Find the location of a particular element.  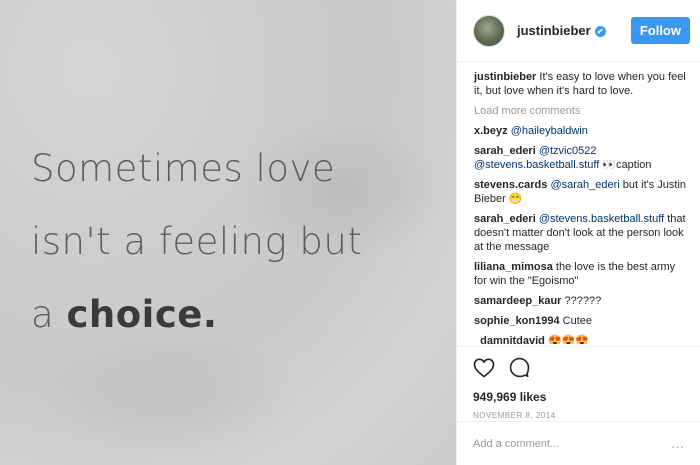

comment-item: x.beyz @haileybaldwin is located at coordinates (581, 131).